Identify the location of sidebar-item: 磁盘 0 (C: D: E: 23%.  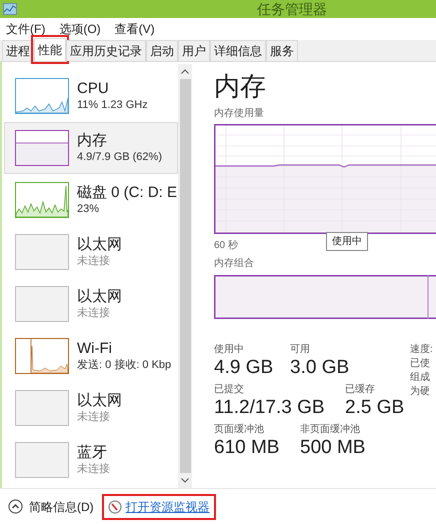
(91, 200).